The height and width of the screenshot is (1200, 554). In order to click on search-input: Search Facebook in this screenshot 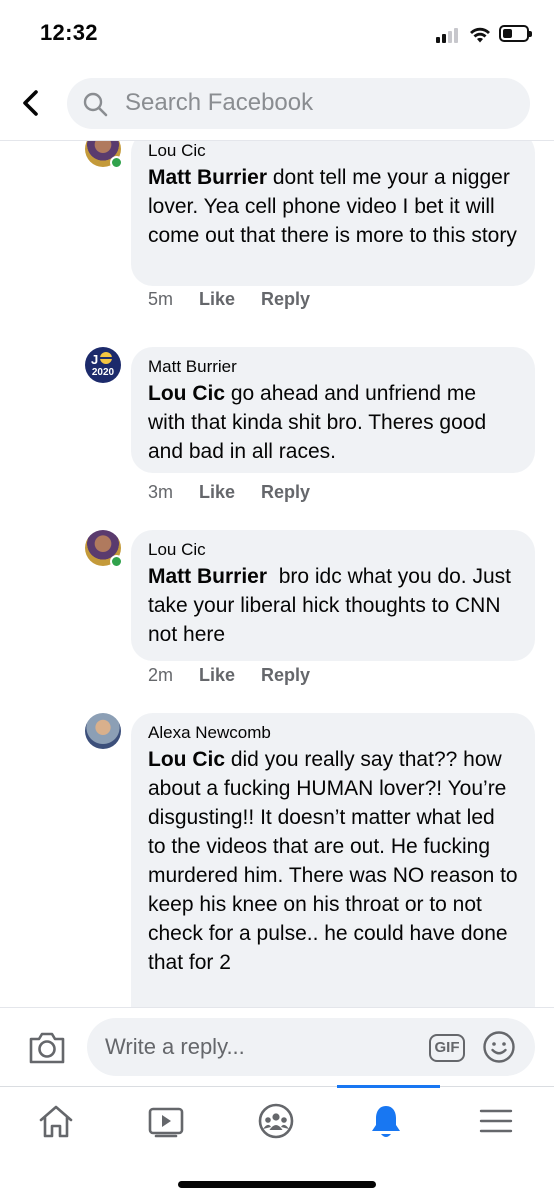, I will do `click(298, 103)`.